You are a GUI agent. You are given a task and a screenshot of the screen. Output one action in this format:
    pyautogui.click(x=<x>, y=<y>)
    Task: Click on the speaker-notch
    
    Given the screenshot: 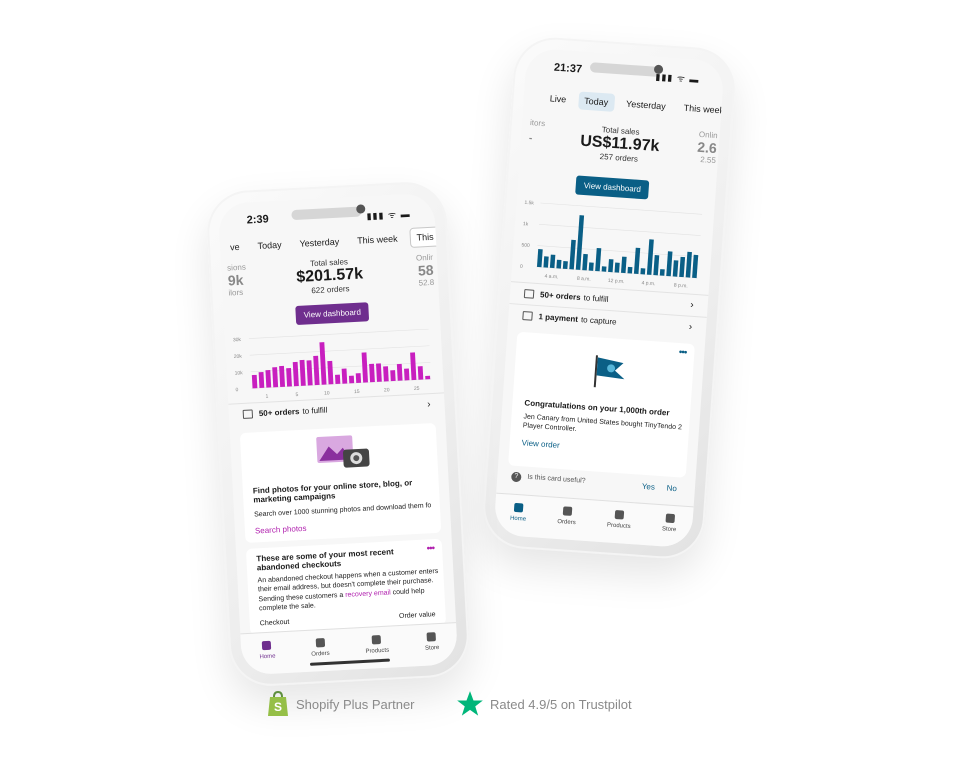 What is the action you would take?
    pyautogui.click(x=326, y=213)
    